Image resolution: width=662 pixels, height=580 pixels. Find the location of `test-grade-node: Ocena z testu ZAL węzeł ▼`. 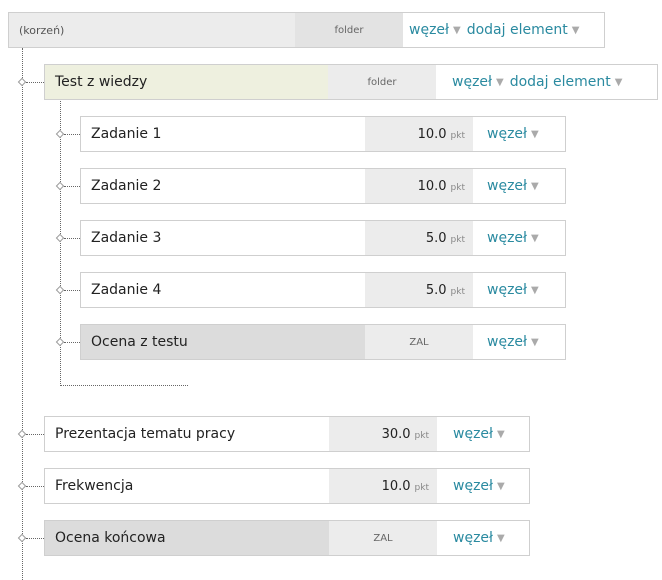

test-grade-node: Ocena z testu ZAL węzeł ▼ is located at coordinates (323, 342).